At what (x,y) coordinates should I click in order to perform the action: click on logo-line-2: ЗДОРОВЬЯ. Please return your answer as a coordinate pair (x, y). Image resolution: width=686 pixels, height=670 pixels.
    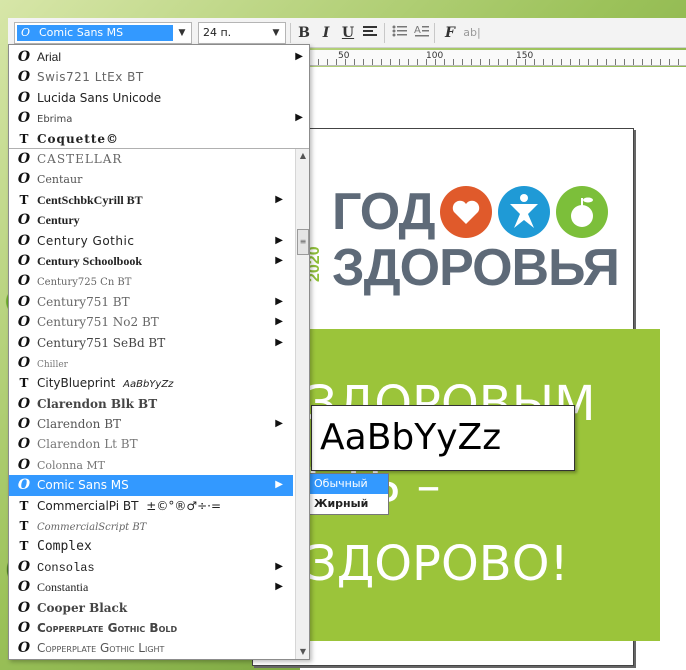
    Looking at the image, I should click on (476, 268).